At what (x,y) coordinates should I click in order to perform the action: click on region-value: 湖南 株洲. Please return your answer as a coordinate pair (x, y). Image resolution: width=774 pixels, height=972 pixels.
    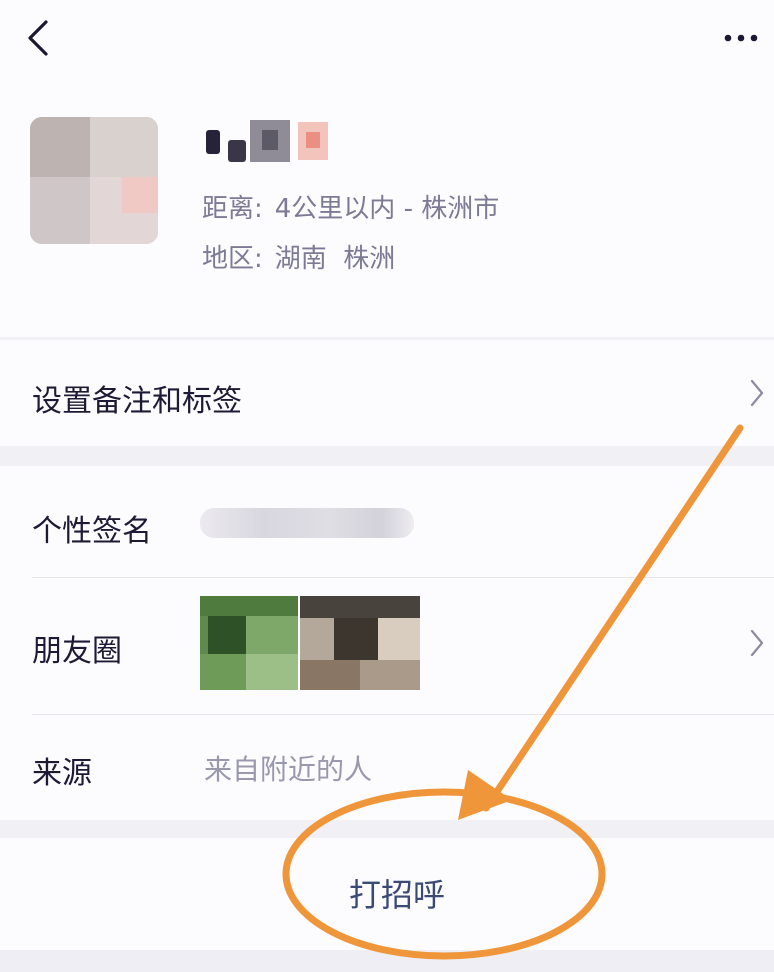
    Looking at the image, I should click on (335, 259).